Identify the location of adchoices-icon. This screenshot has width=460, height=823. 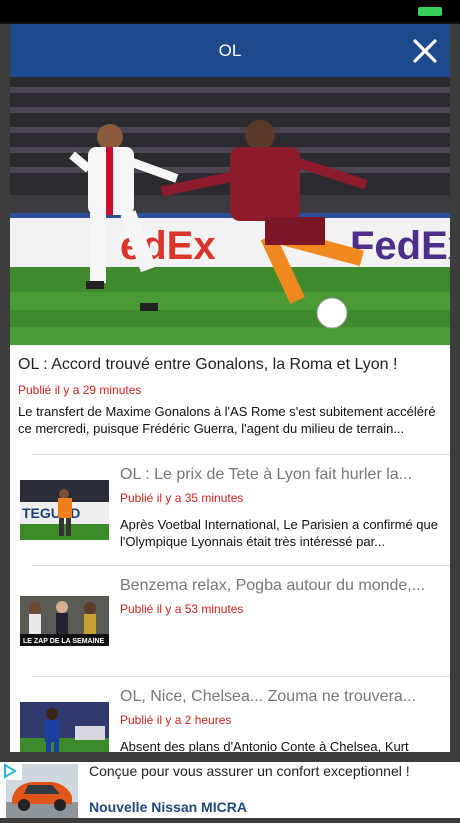
(11, 771).